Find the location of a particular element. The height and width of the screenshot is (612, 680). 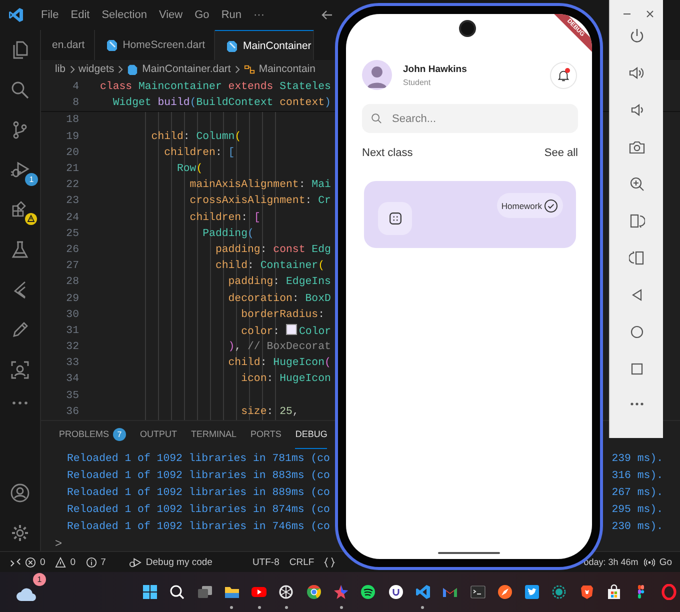

color-swatch is located at coordinates (291, 329).